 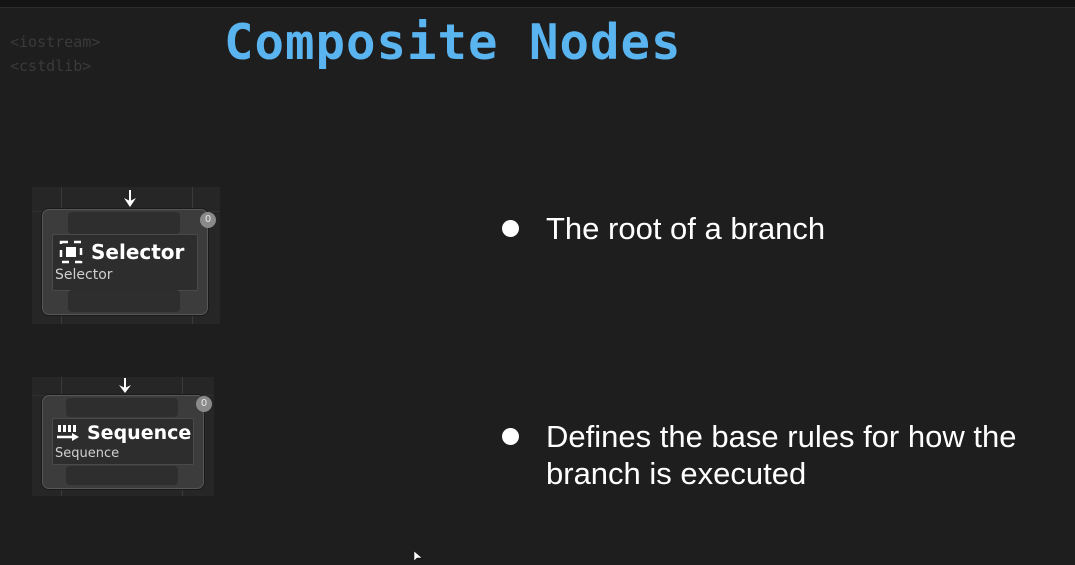 What do you see at coordinates (676, 473) in the screenshot?
I see `bullet-text-line-2: branch is executed` at bounding box center [676, 473].